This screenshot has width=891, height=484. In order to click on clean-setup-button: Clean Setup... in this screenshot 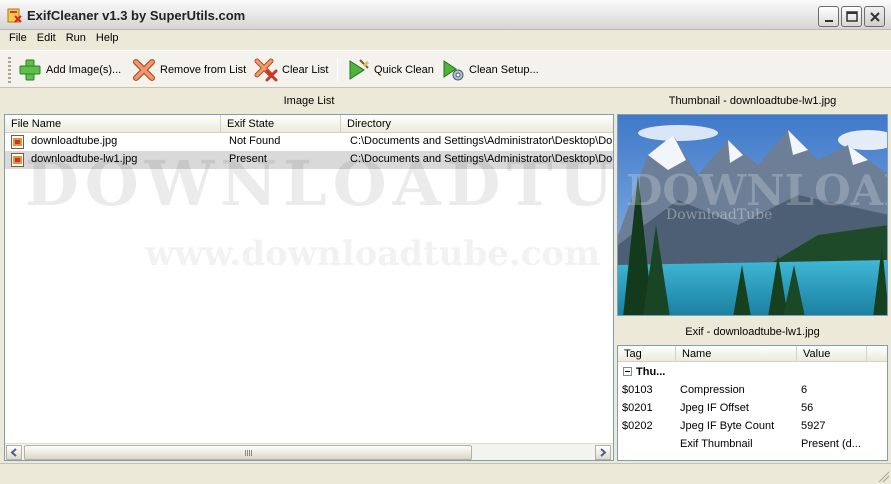, I will do `click(490, 70)`.